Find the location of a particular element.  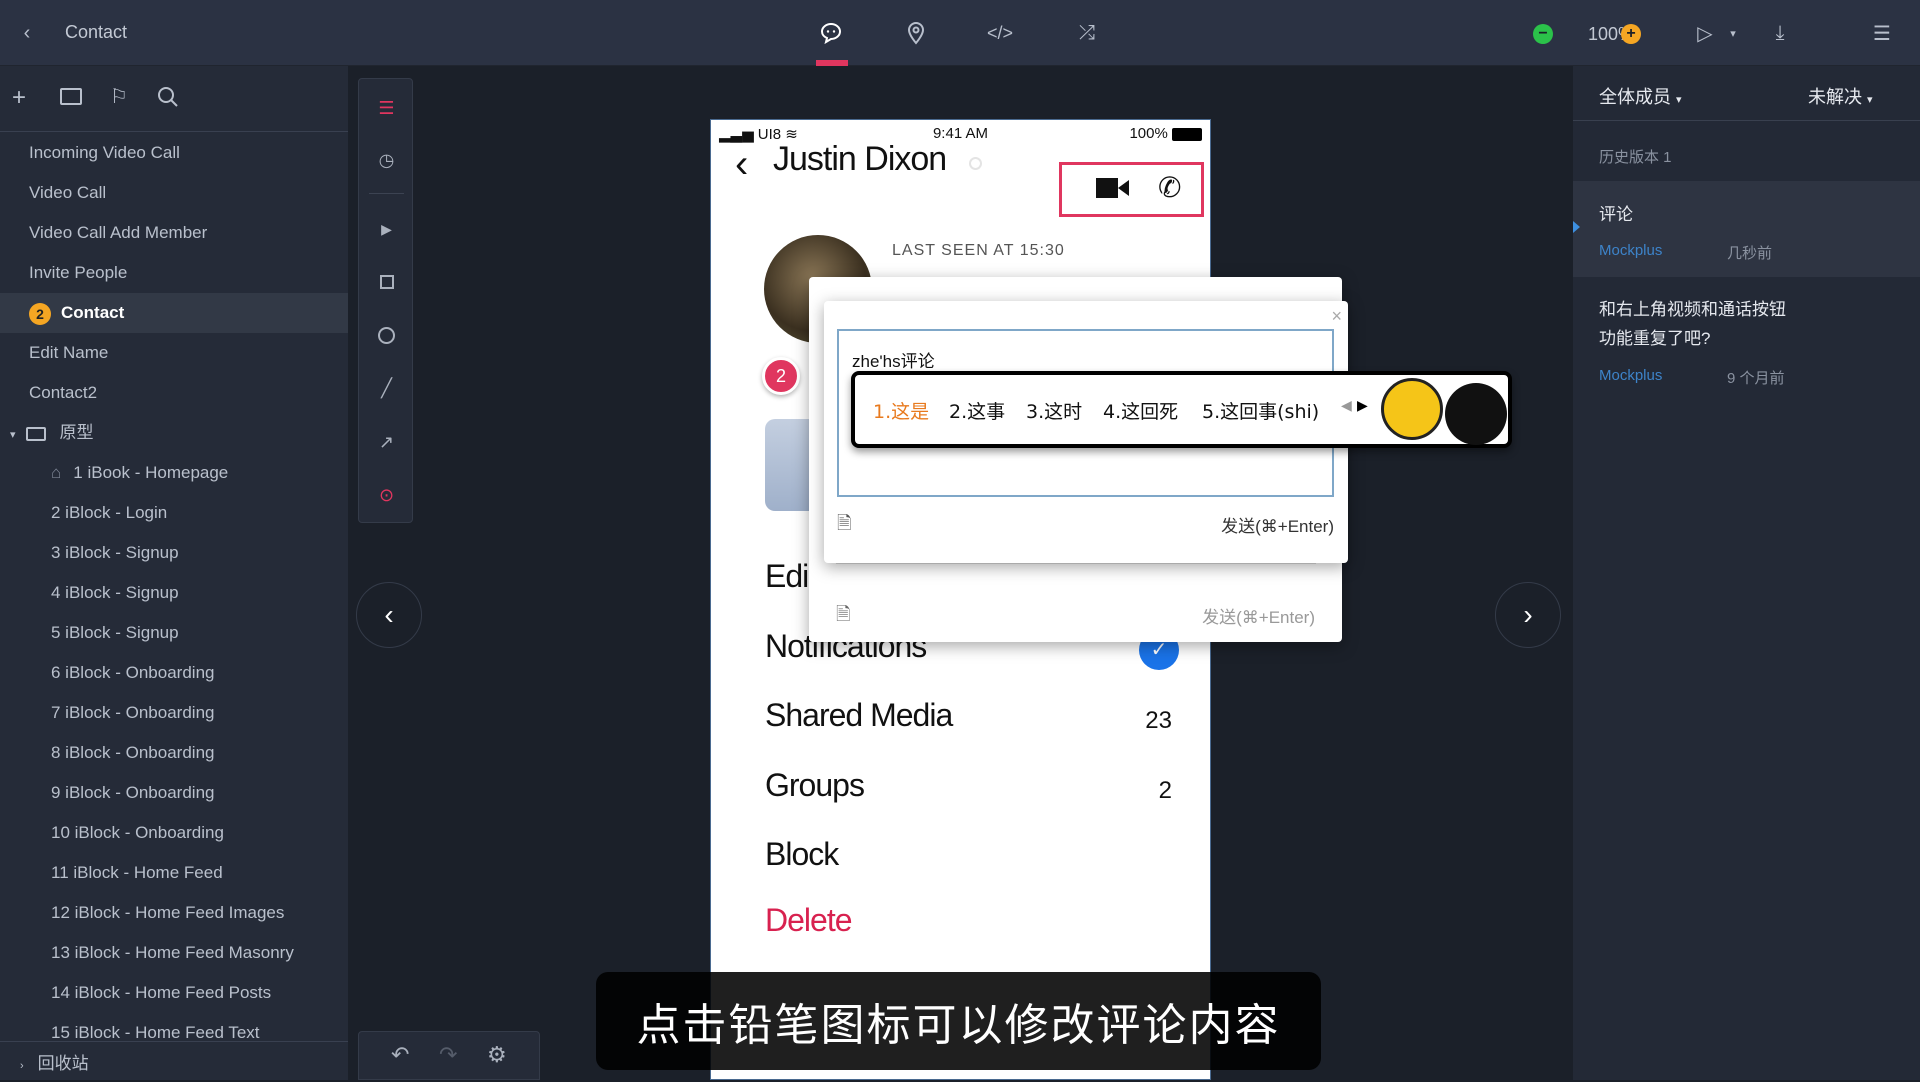

sidebar-child-item: 12 iBlock - Home Feed Images is located at coordinates (174, 913).